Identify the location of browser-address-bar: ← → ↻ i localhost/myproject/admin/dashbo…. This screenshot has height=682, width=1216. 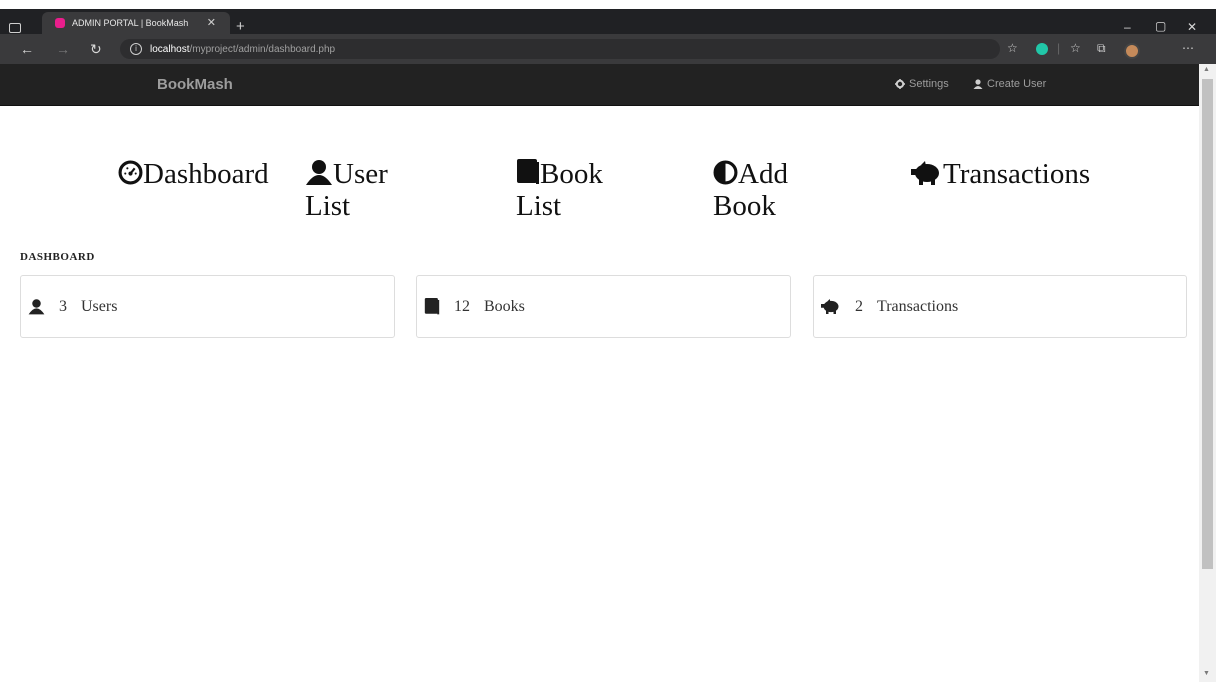
(608, 49).